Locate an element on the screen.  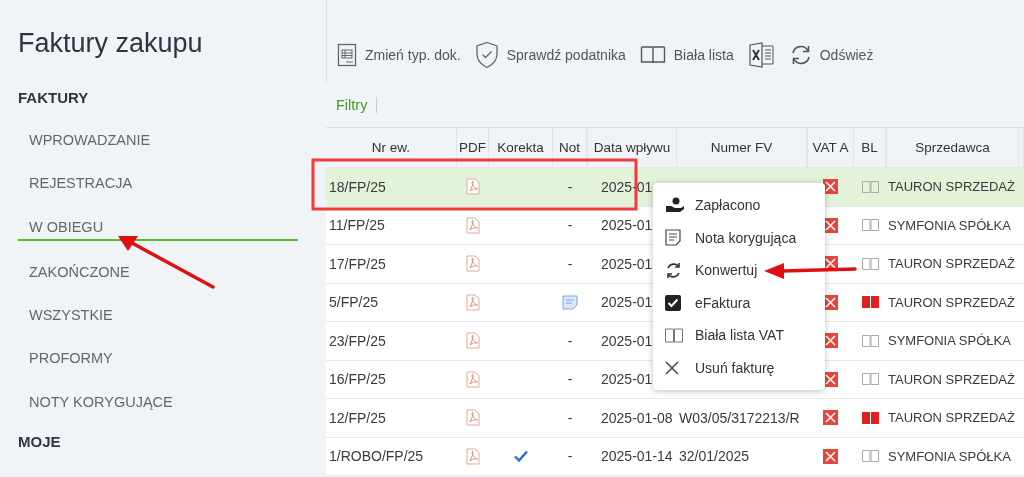
table-cell: 2025-01-08 is located at coordinates (637, 417).